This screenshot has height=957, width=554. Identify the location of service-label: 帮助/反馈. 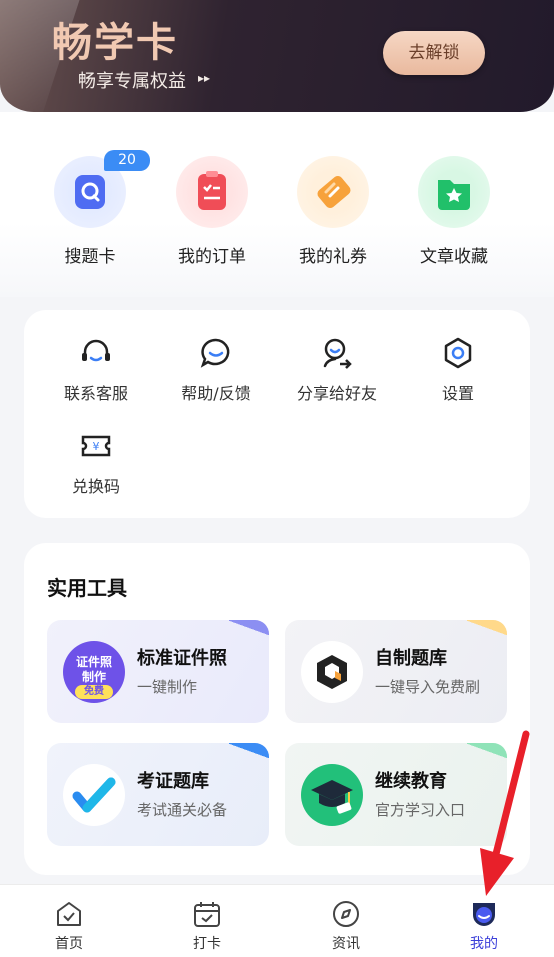
(216, 393).